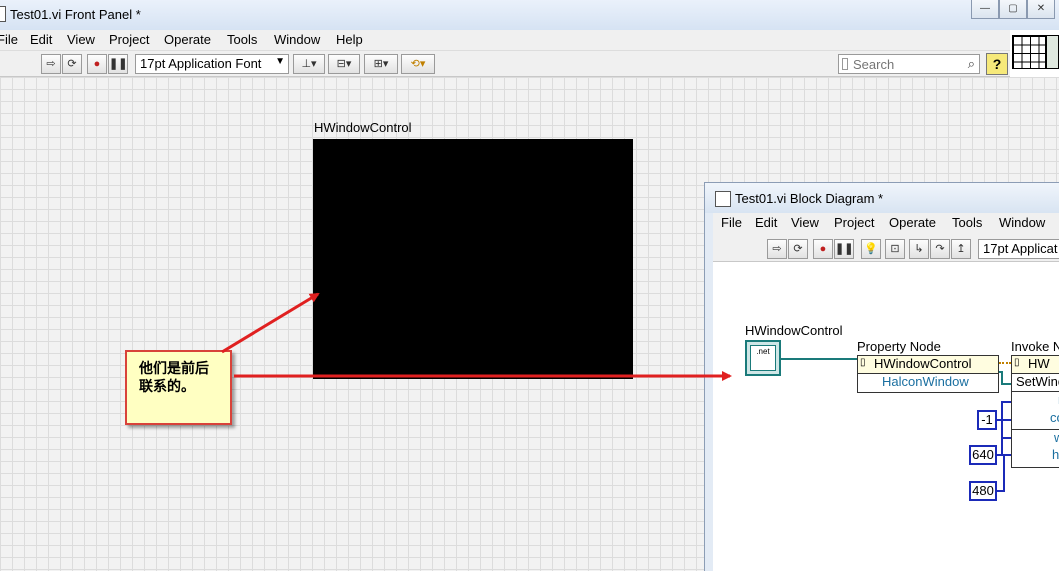 This screenshot has width=1059, height=571. Describe the element at coordinates (1035, 419) in the screenshot. I see `invoke-param-column: co` at that location.